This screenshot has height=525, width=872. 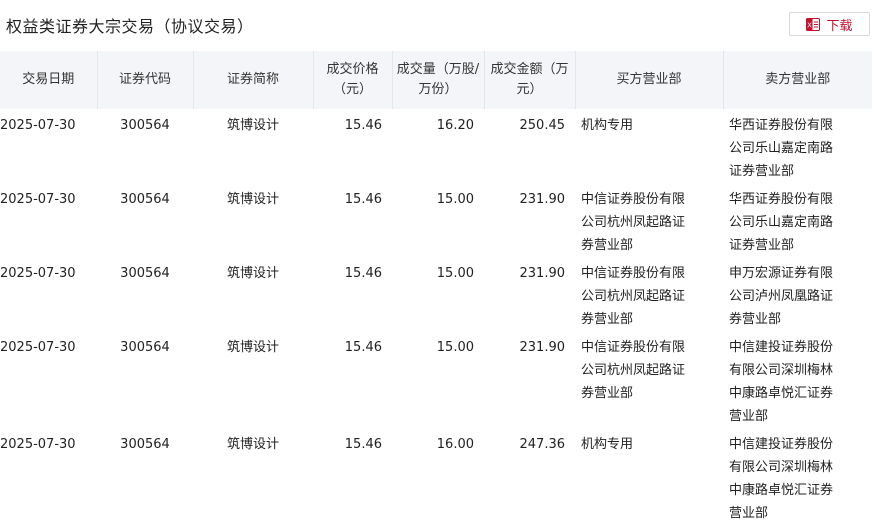 What do you see at coordinates (436, 25) in the screenshot?
I see `page-header: 权益类证券大宗交易（协议交易） X 下载` at bounding box center [436, 25].